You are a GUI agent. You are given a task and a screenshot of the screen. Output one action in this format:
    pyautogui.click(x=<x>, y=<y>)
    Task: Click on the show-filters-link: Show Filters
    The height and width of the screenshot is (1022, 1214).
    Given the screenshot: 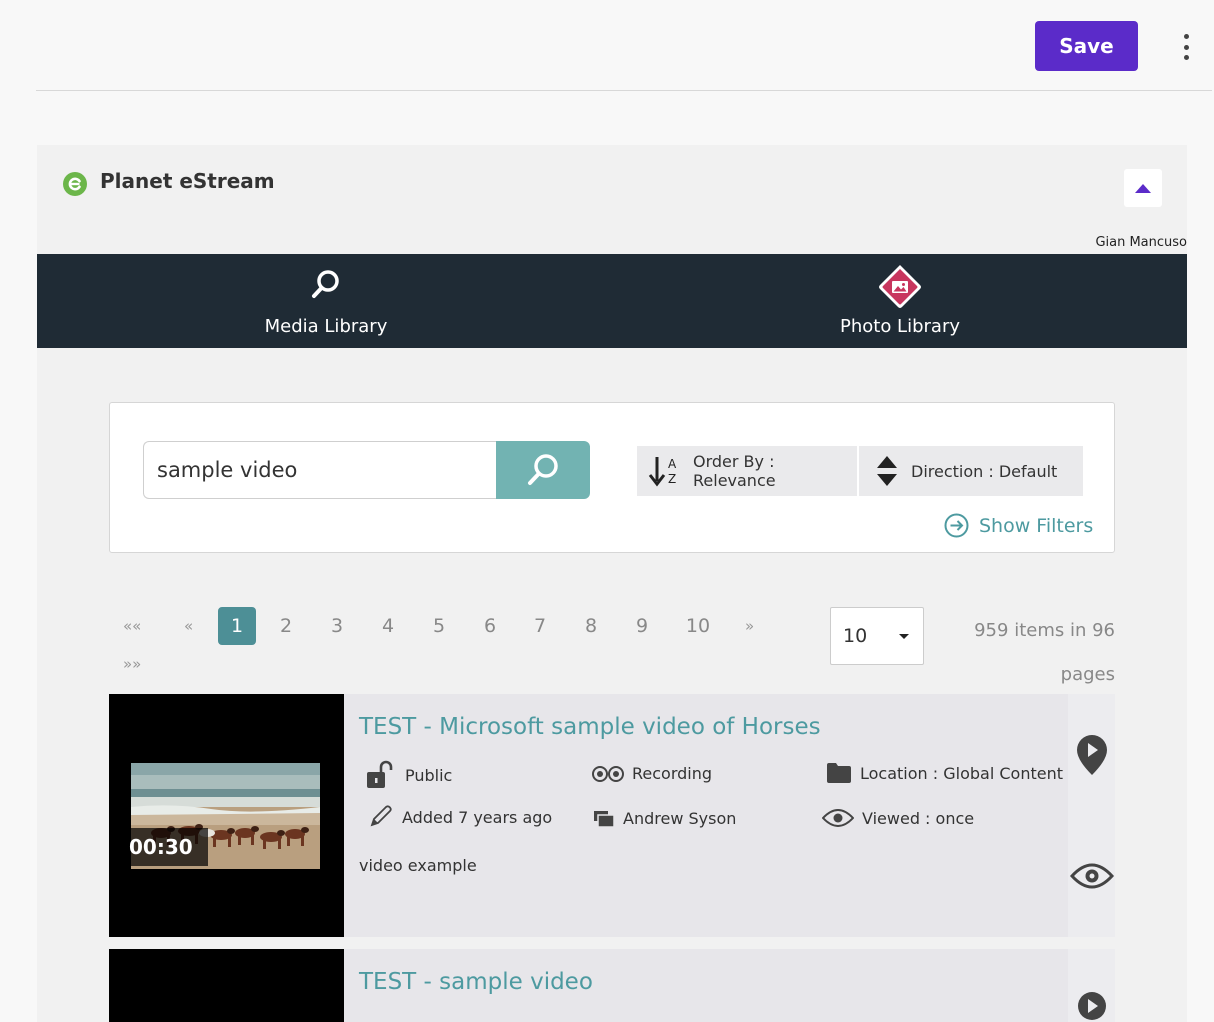 What is the action you would take?
    pyautogui.click(x=1018, y=525)
    